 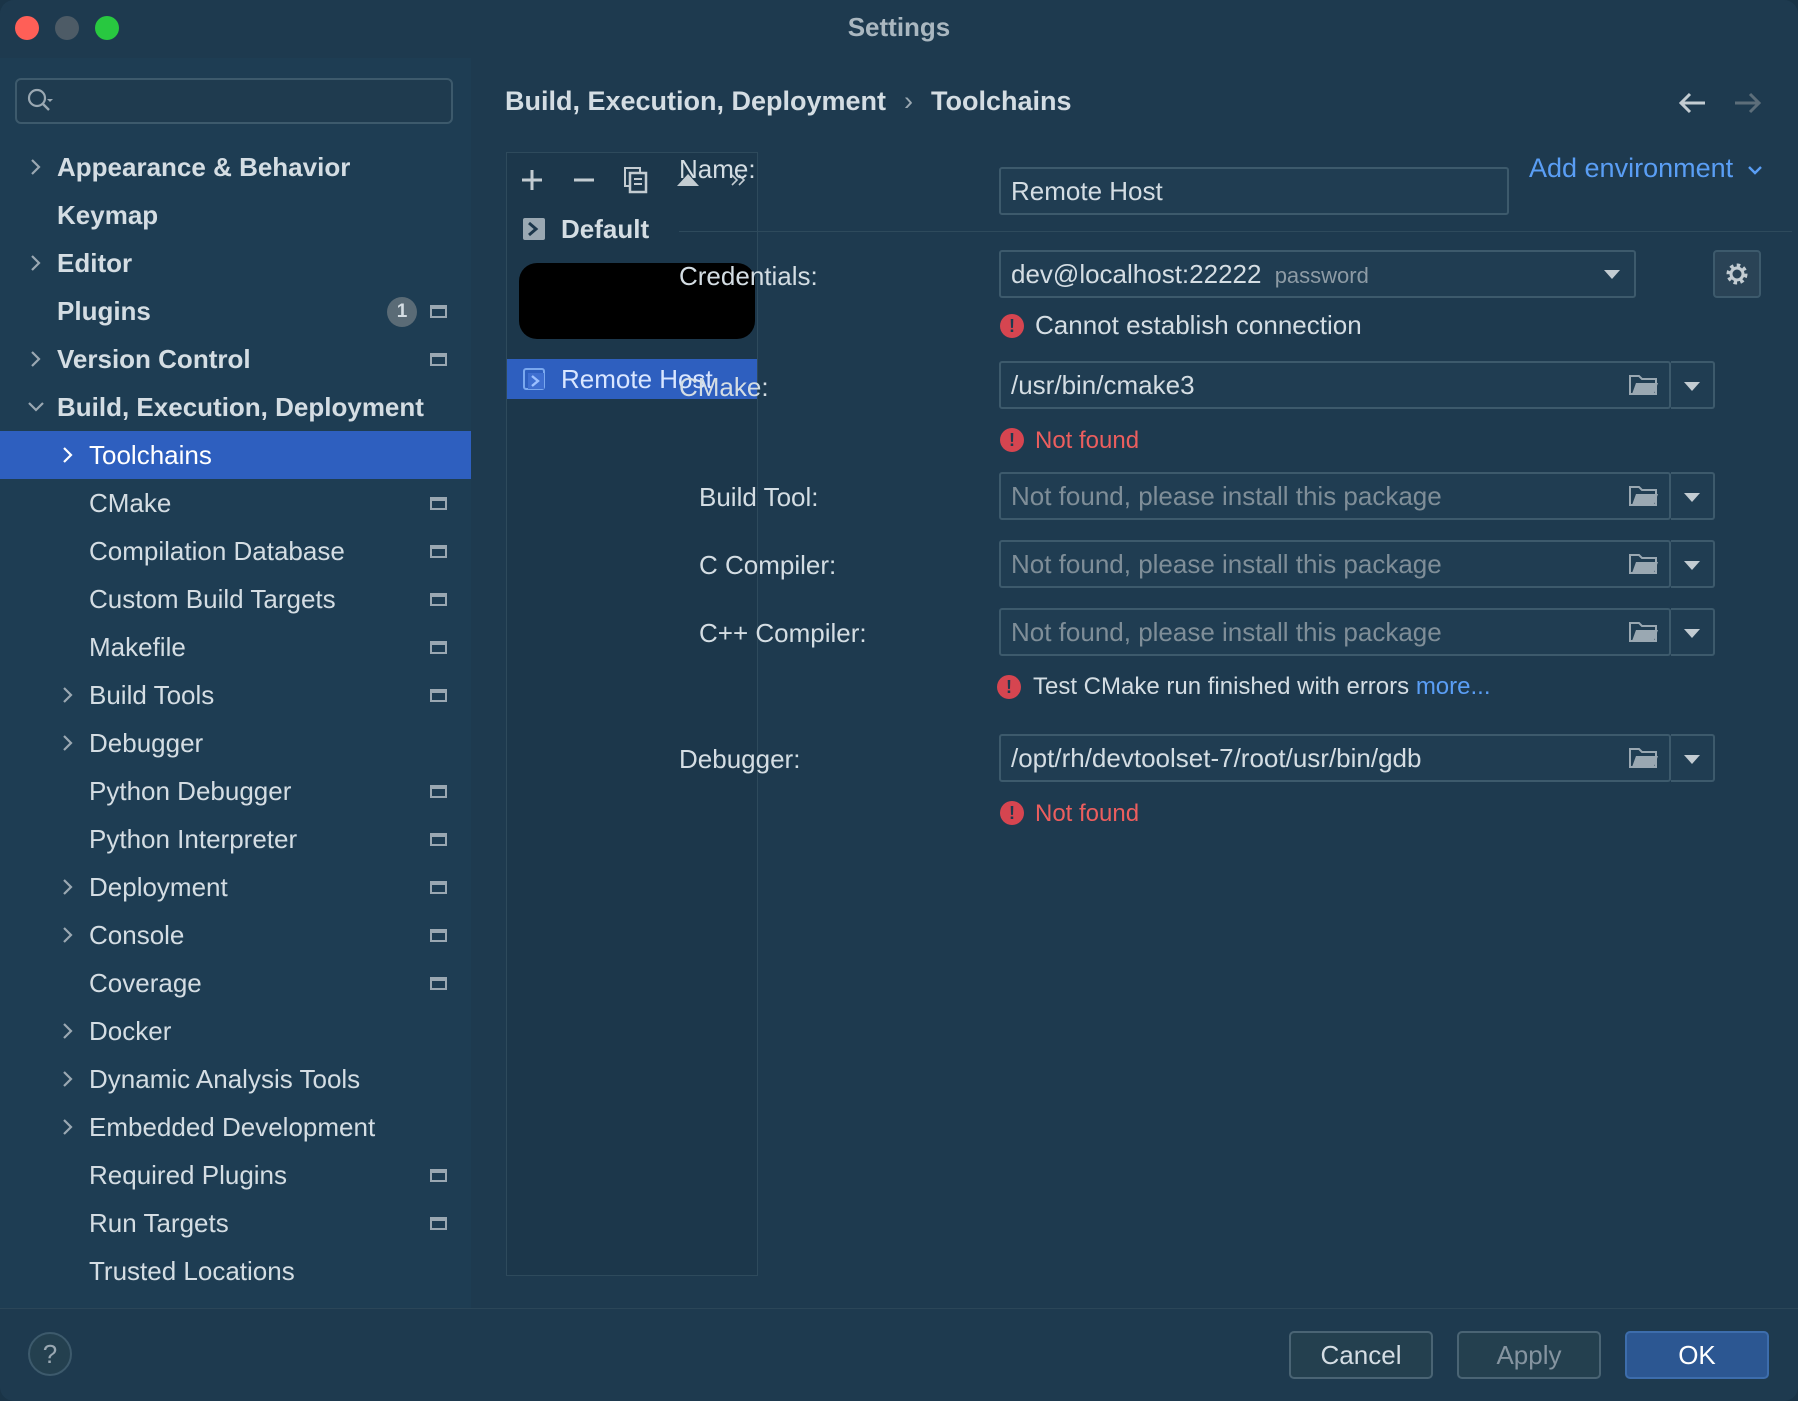 I want to click on toolchain-item-default: Default, so click(x=632, y=229).